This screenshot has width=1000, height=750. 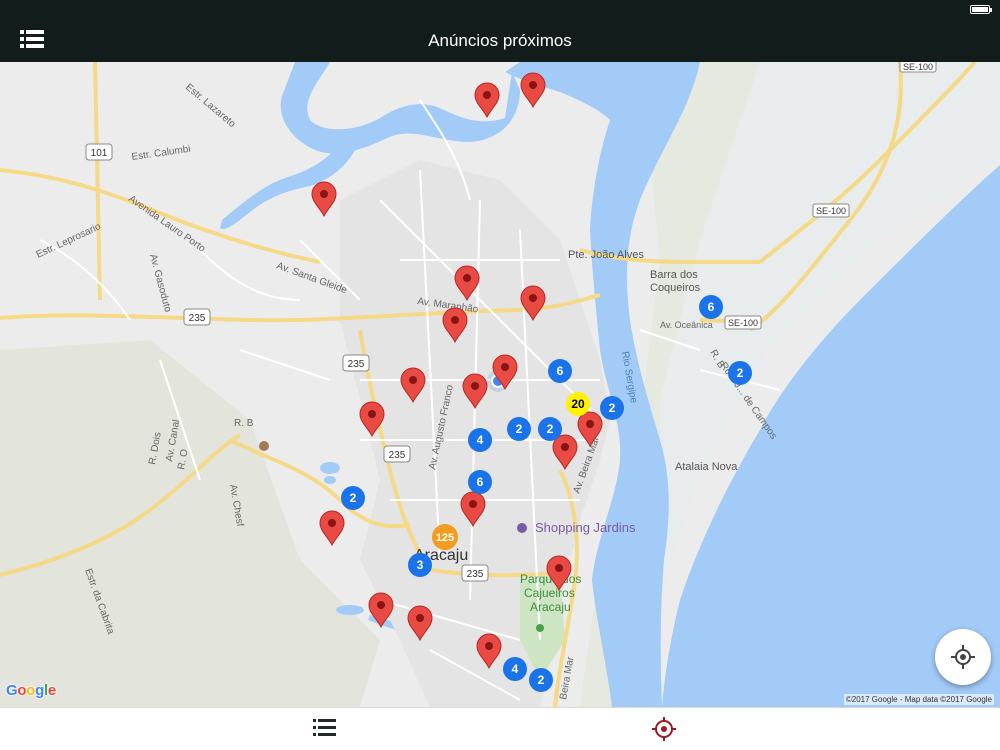 I want to click on battery-icon, so click(x=981, y=9).